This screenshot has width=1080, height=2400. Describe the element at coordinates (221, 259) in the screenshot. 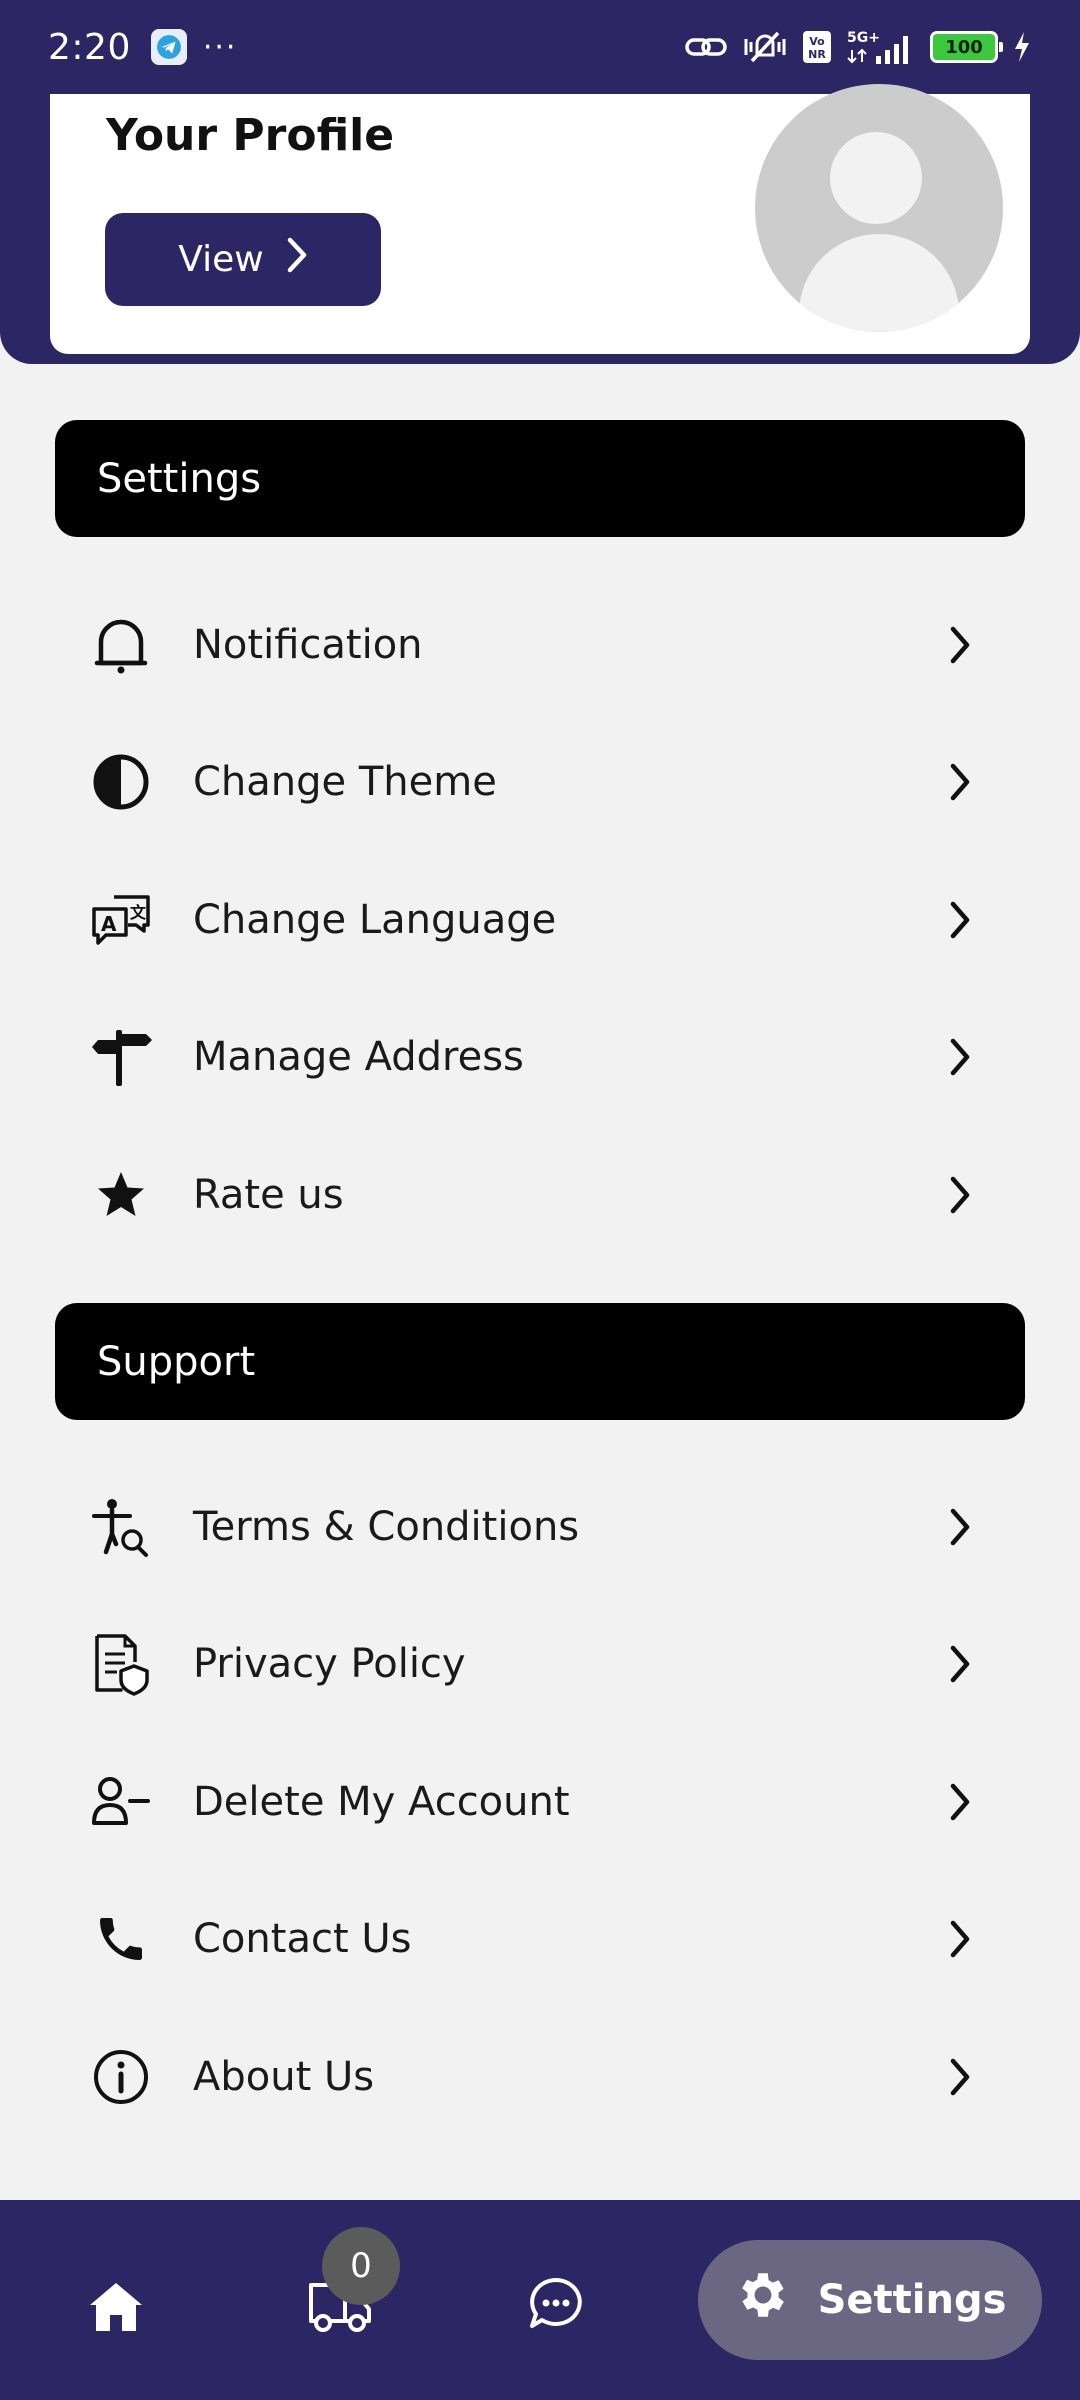

I see `view-button-label: View` at that location.